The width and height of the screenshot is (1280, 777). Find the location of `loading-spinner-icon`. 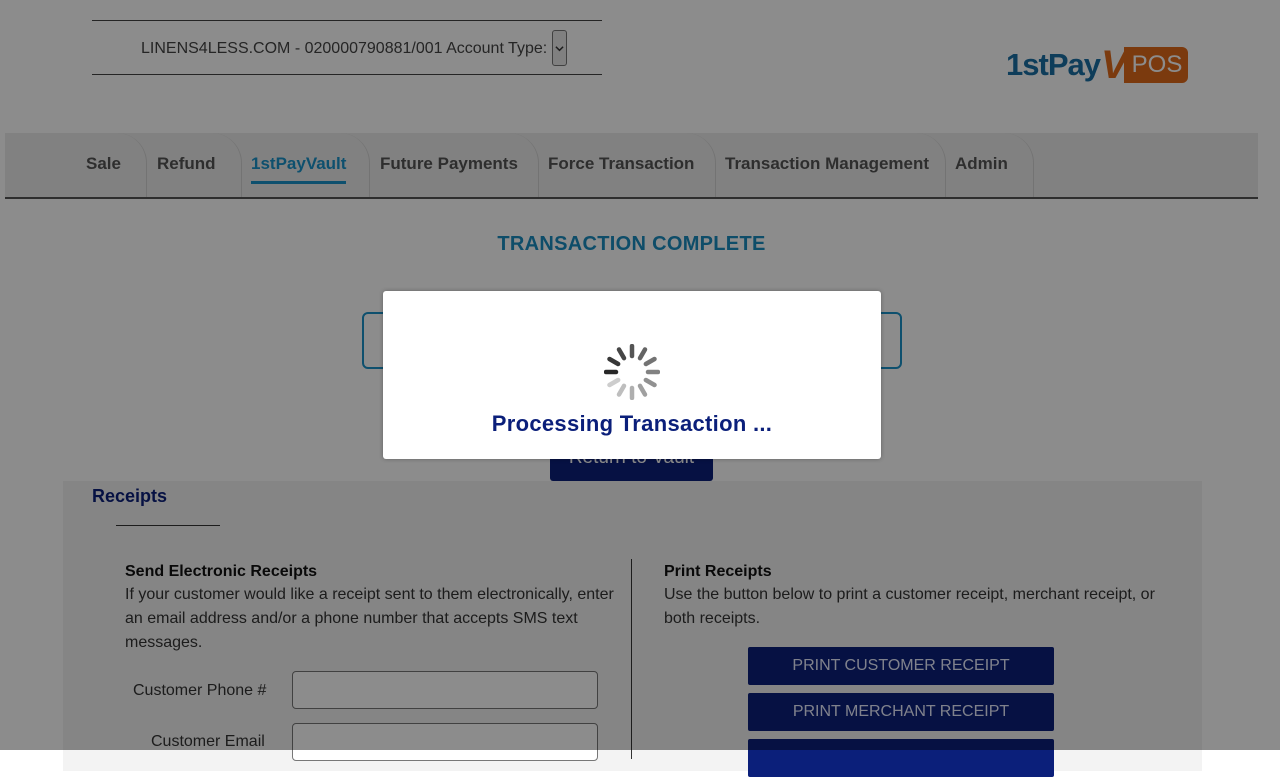

loading-spinner-icon is located at coordinates (632, 372).